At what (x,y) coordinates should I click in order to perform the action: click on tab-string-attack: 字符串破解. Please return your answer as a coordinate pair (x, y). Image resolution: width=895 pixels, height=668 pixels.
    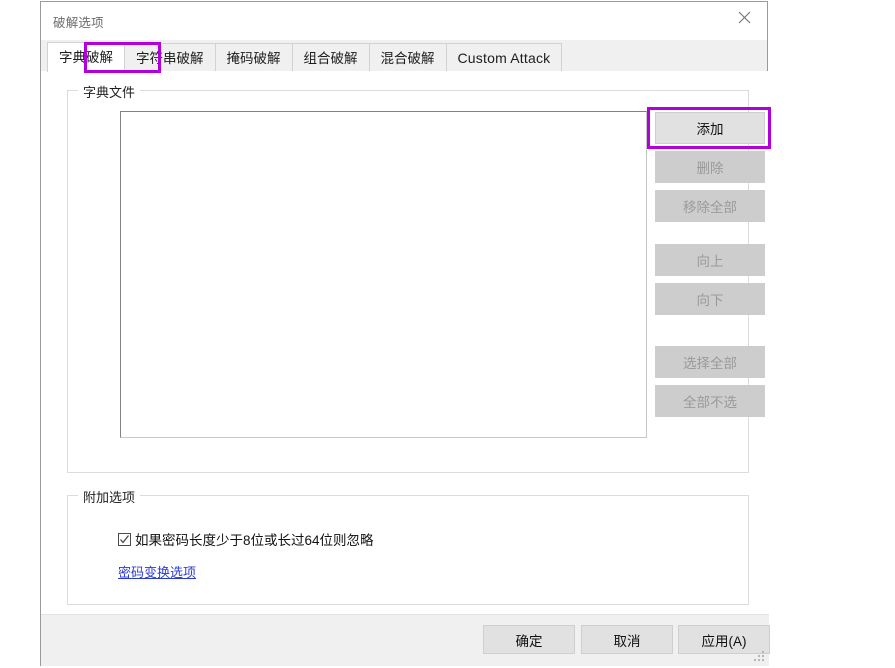
    Looking at the image, I should click on (170, 57).